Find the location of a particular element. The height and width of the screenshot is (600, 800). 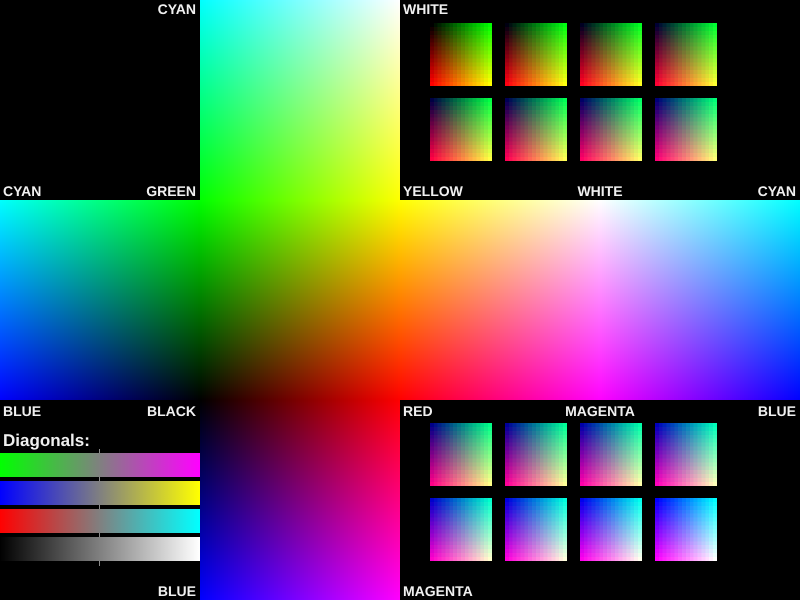

corner-label: BLACK is located at coordinates (171, 411).